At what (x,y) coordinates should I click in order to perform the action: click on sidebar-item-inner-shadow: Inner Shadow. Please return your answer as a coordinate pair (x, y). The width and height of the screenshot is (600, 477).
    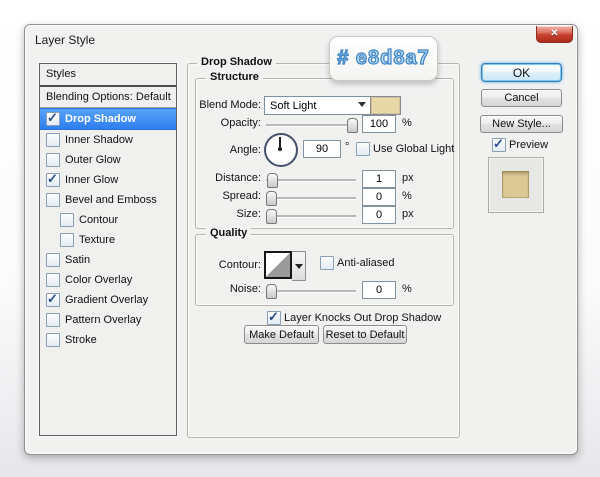
    Looking at the image, I should click on (108, 140).